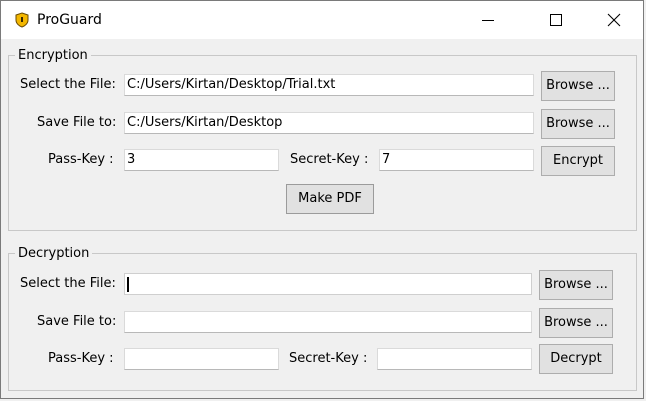 Image resolution: width=646 pixels, height=401 pixels. What do you see at coordinates (68, 84) in the screenshot?
I see `enc-select-file-label: Select the File:` at bounding box center [68, 84].